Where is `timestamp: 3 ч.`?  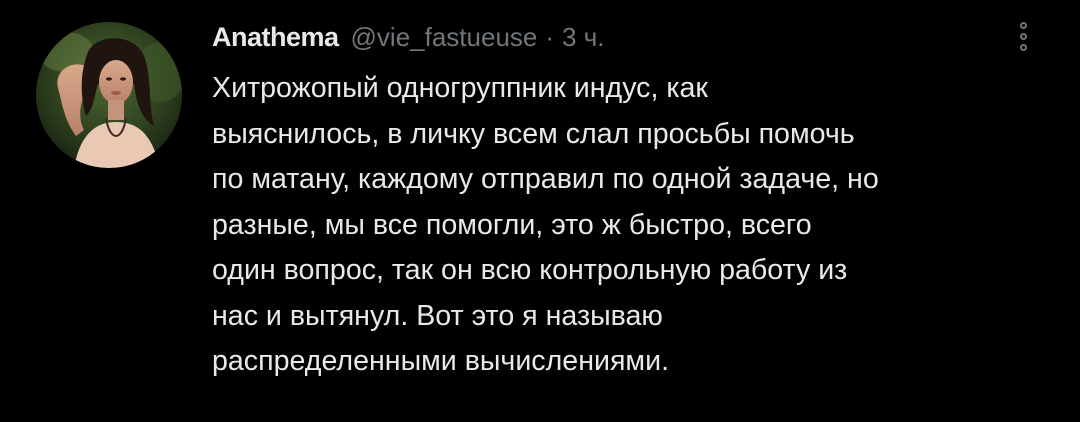 timestamp: 3 ч. is located at coordinates (583, 37).